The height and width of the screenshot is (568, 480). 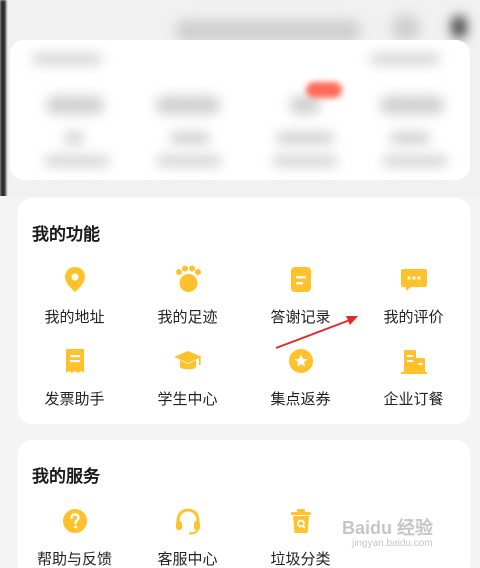 I want to click on services-title: 我的服务, so click(x=66, y=477).